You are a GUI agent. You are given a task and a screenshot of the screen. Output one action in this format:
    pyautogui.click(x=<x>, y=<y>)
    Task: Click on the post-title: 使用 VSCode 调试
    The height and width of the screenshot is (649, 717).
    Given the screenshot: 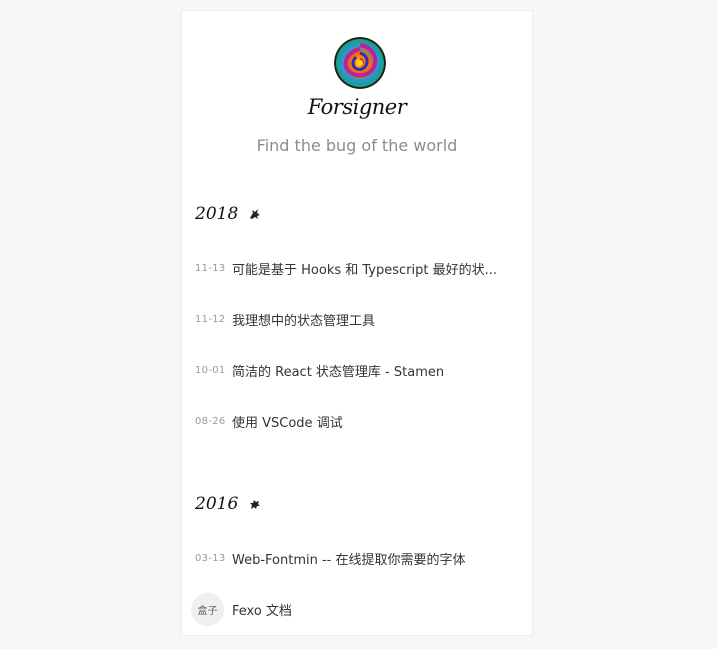 What is the action you would take?
    pyautogui.click(x=287, y=423)
    